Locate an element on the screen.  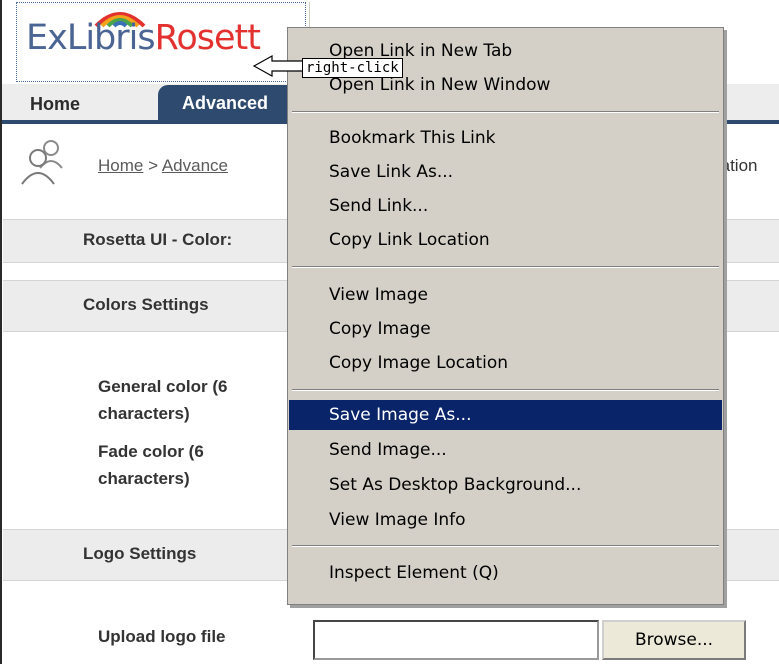
menu-item-label: Copy Link Location is located at coordinates (409, 240).